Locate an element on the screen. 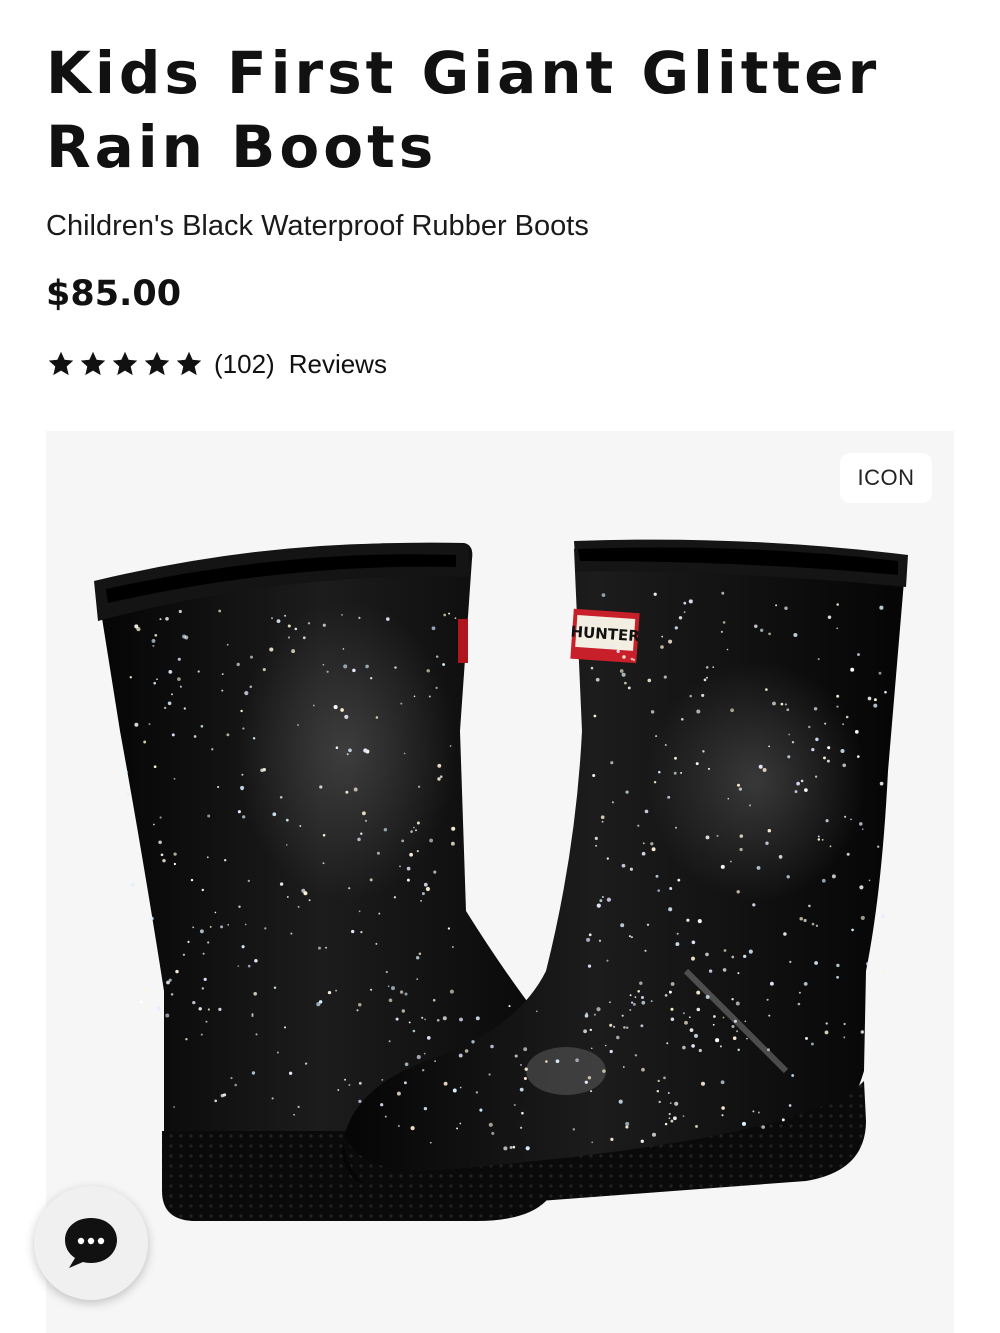 The width and height of the screenshot is (1000, 1333). reviews-link: Reviews is located at coordinates (338, 364).